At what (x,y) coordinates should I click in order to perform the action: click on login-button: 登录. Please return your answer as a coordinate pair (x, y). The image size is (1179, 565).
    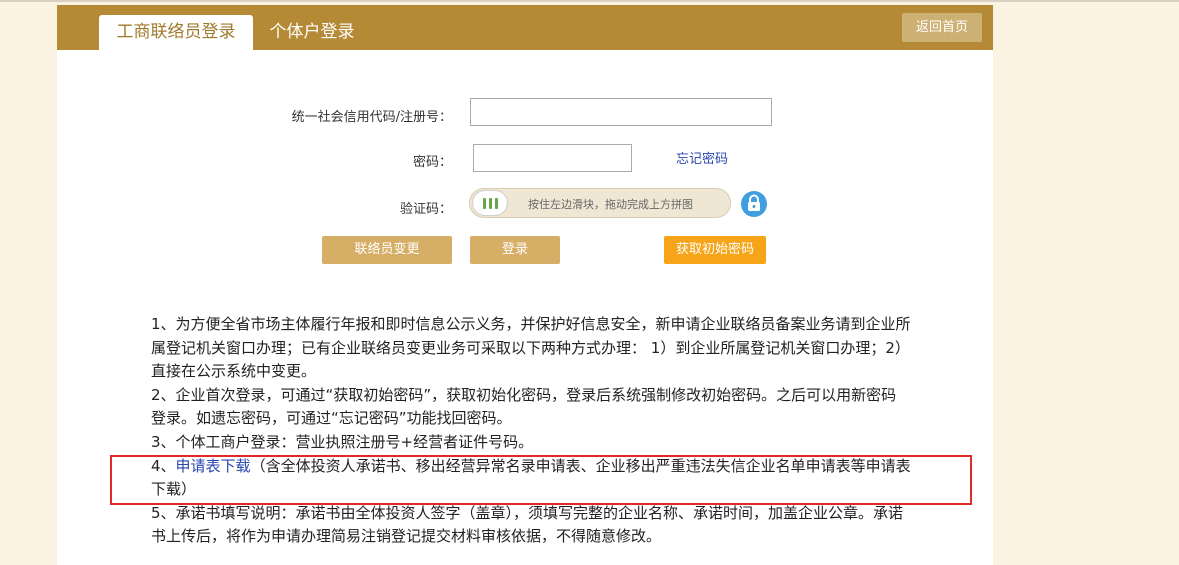
    Looking at the image, I should click on (515, 250).